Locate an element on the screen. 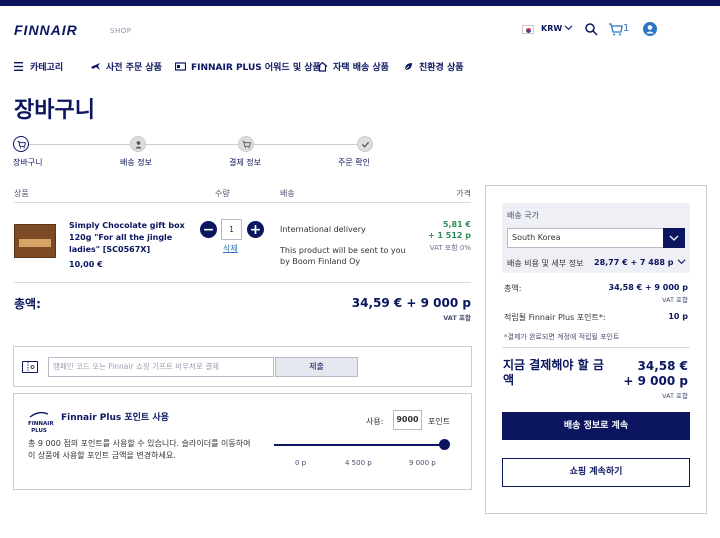  finnair-plus-title: Finnair Plus 포인트 사용 is located at coordinates (115, 418).